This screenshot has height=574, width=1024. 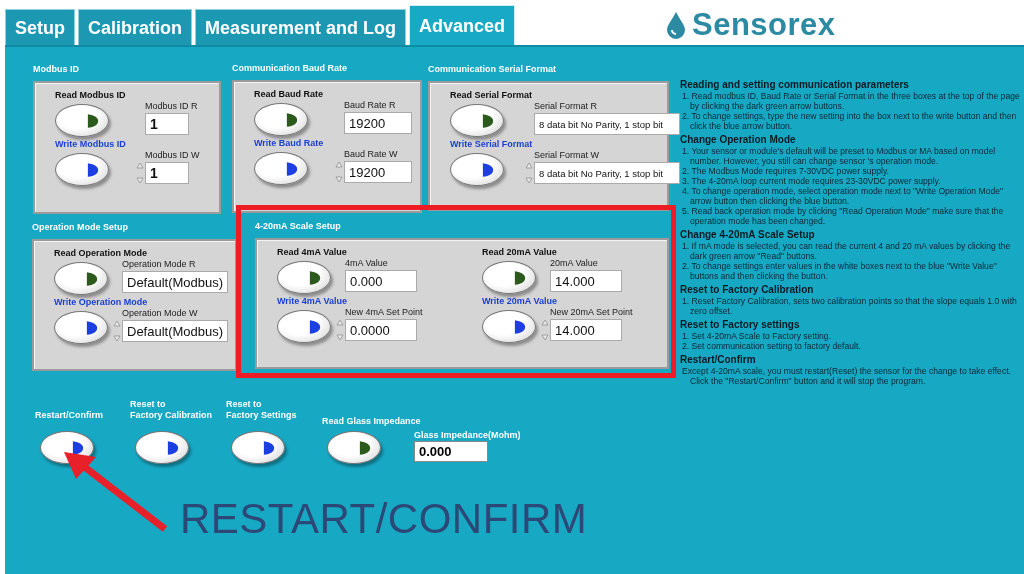 I want to click on button-label: Read Glass Impedance, so click(x=371, y=421).